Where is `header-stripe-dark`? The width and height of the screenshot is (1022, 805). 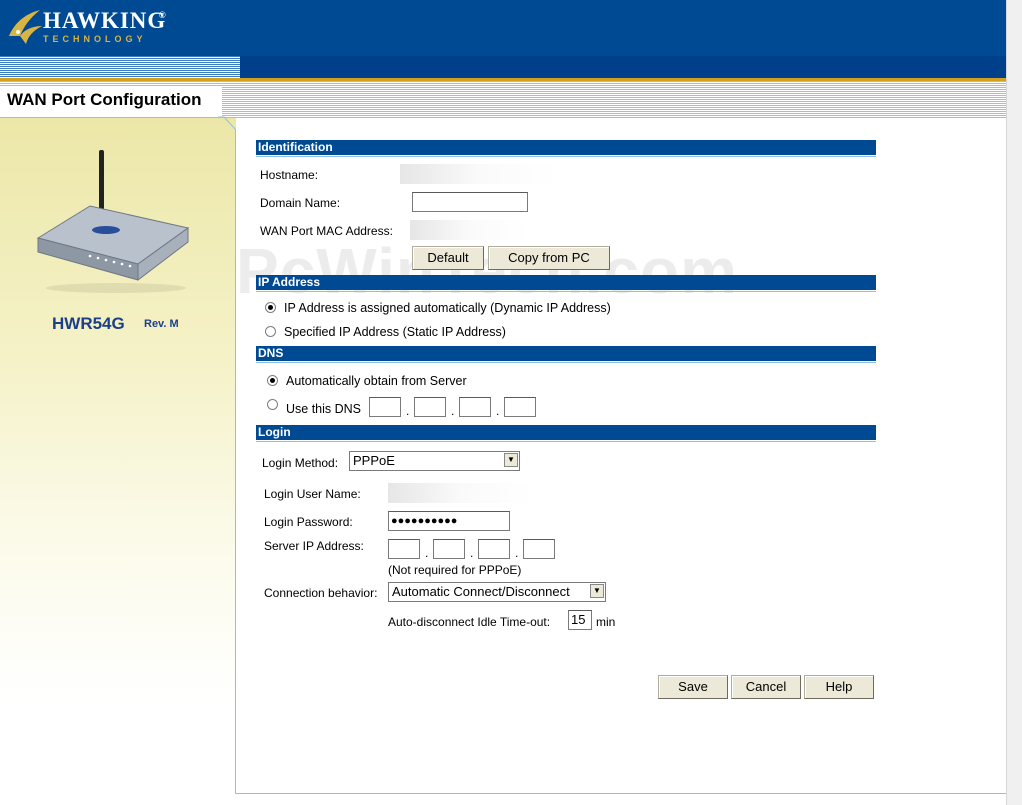 header-stripe-dark is located at coordinates (623, 67).